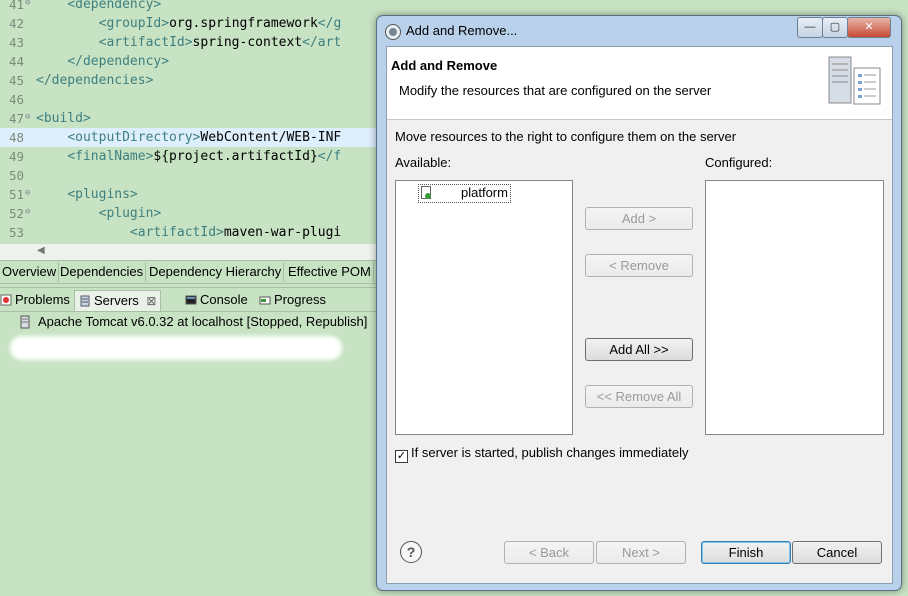 This screenshot has height=596, width=908. Describe the element at coordinates (63, 118) in the screenshot. I see `code-text: <build>` at that location.